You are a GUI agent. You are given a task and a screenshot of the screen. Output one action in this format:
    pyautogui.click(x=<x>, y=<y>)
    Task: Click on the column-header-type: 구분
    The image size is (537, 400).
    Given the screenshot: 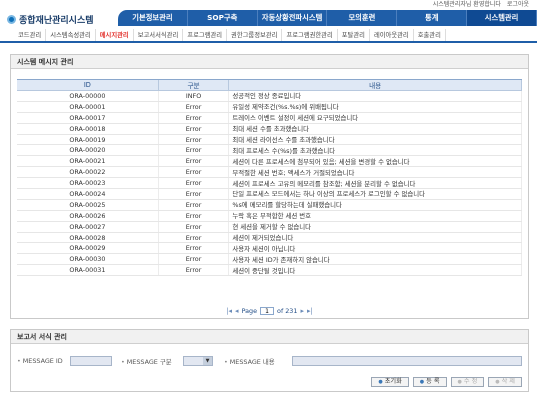 What is the action you would take?
    pyautogui.click(x=194, y=85)
    